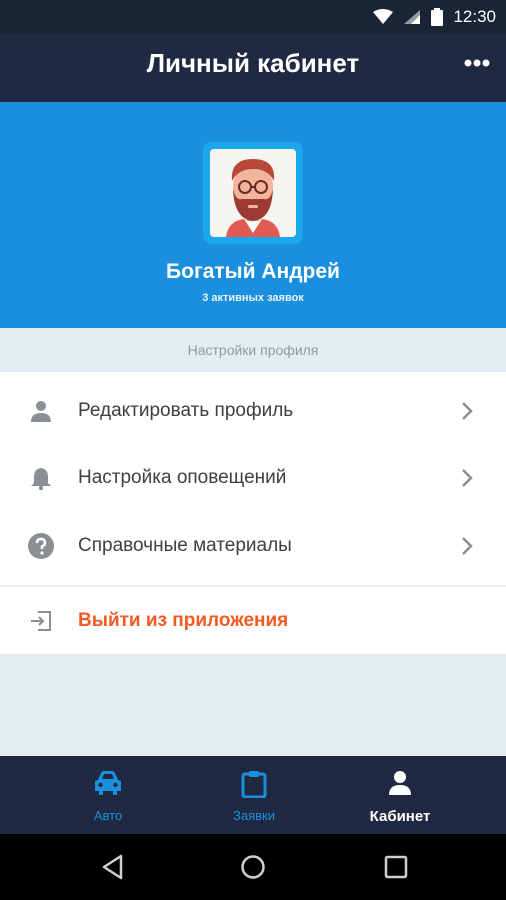  What do you see at coordinates (253, 17) in the screenshot?
I see `status-bar: 12:30` at bounding box center [253, 17].